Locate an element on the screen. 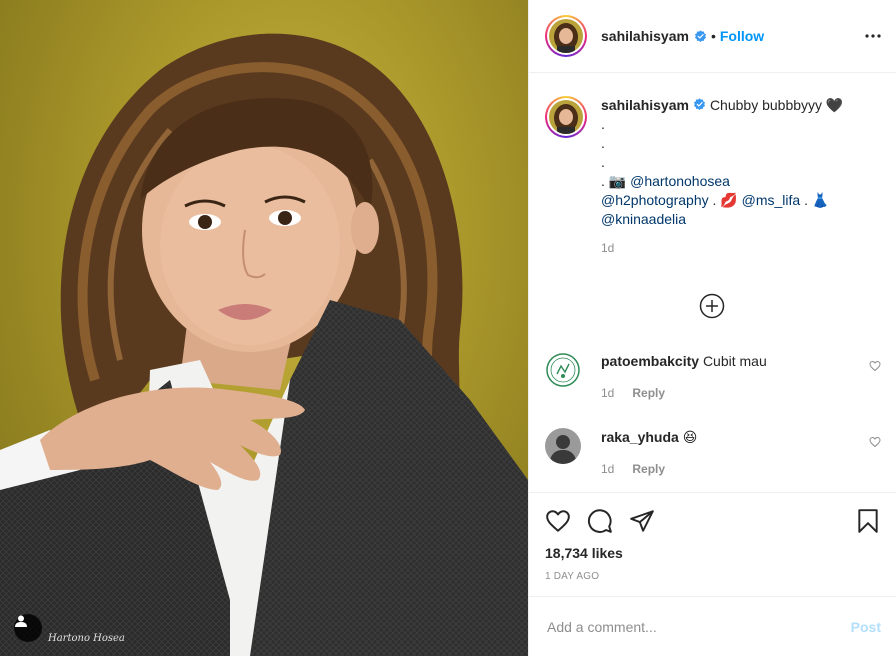  person-icon is located at coordinates (21, 621).